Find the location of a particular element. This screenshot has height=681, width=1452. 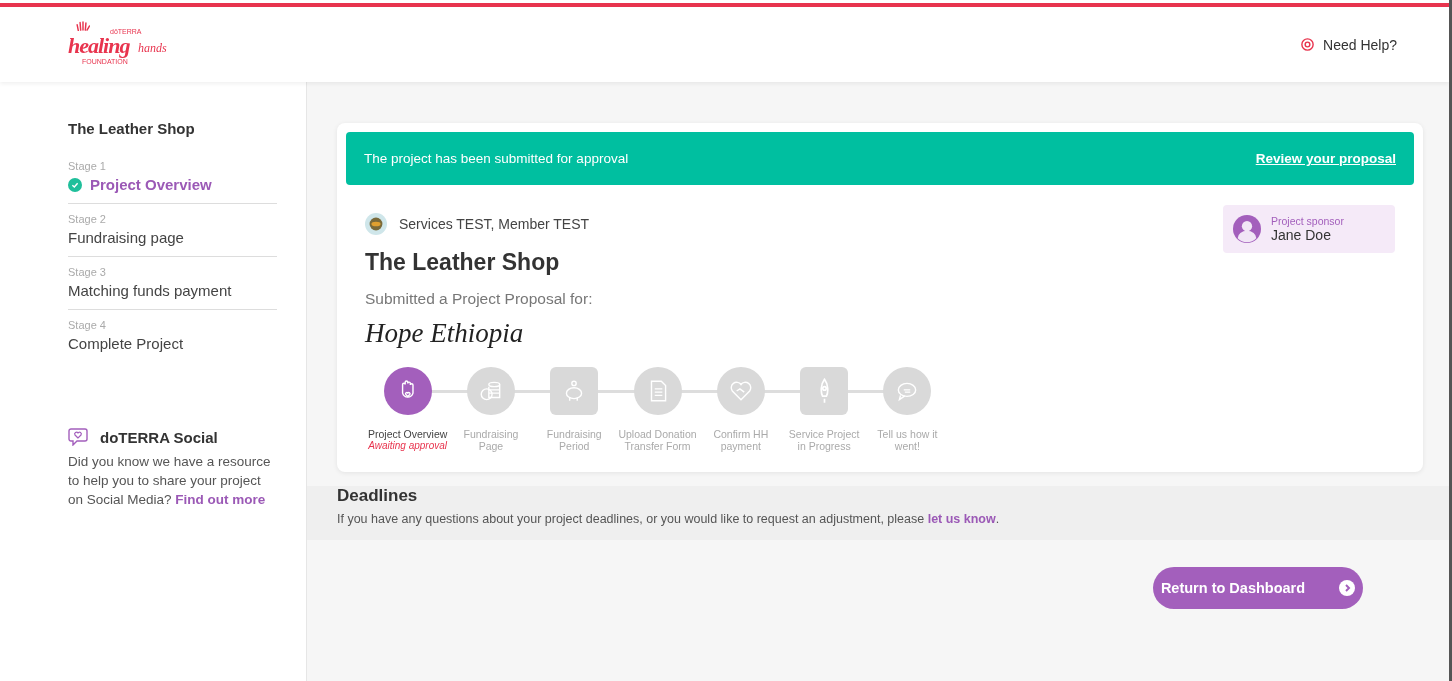

banner-message: The project has been submitted for approval is located at coordinates (496, 158).